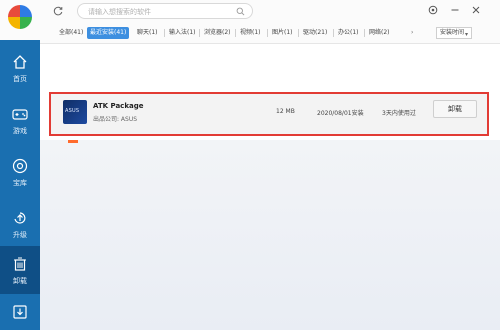  What do you see at coordinates (379, 33) in the screenshot?
I see `tab-network: 网络(2)` at bounding box center [379, 33].